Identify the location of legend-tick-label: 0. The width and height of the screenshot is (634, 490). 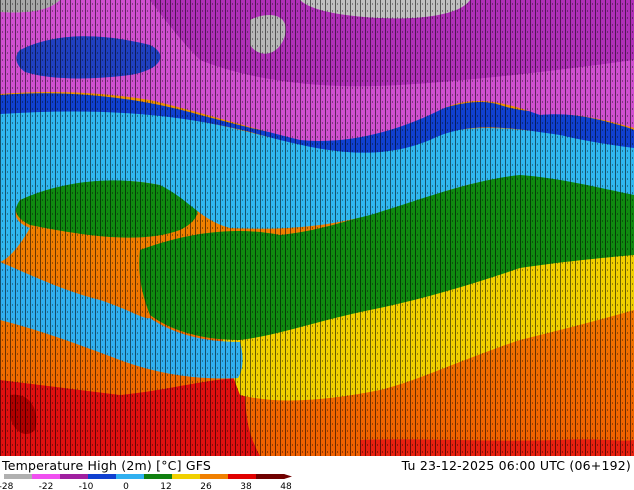
(126, 486).